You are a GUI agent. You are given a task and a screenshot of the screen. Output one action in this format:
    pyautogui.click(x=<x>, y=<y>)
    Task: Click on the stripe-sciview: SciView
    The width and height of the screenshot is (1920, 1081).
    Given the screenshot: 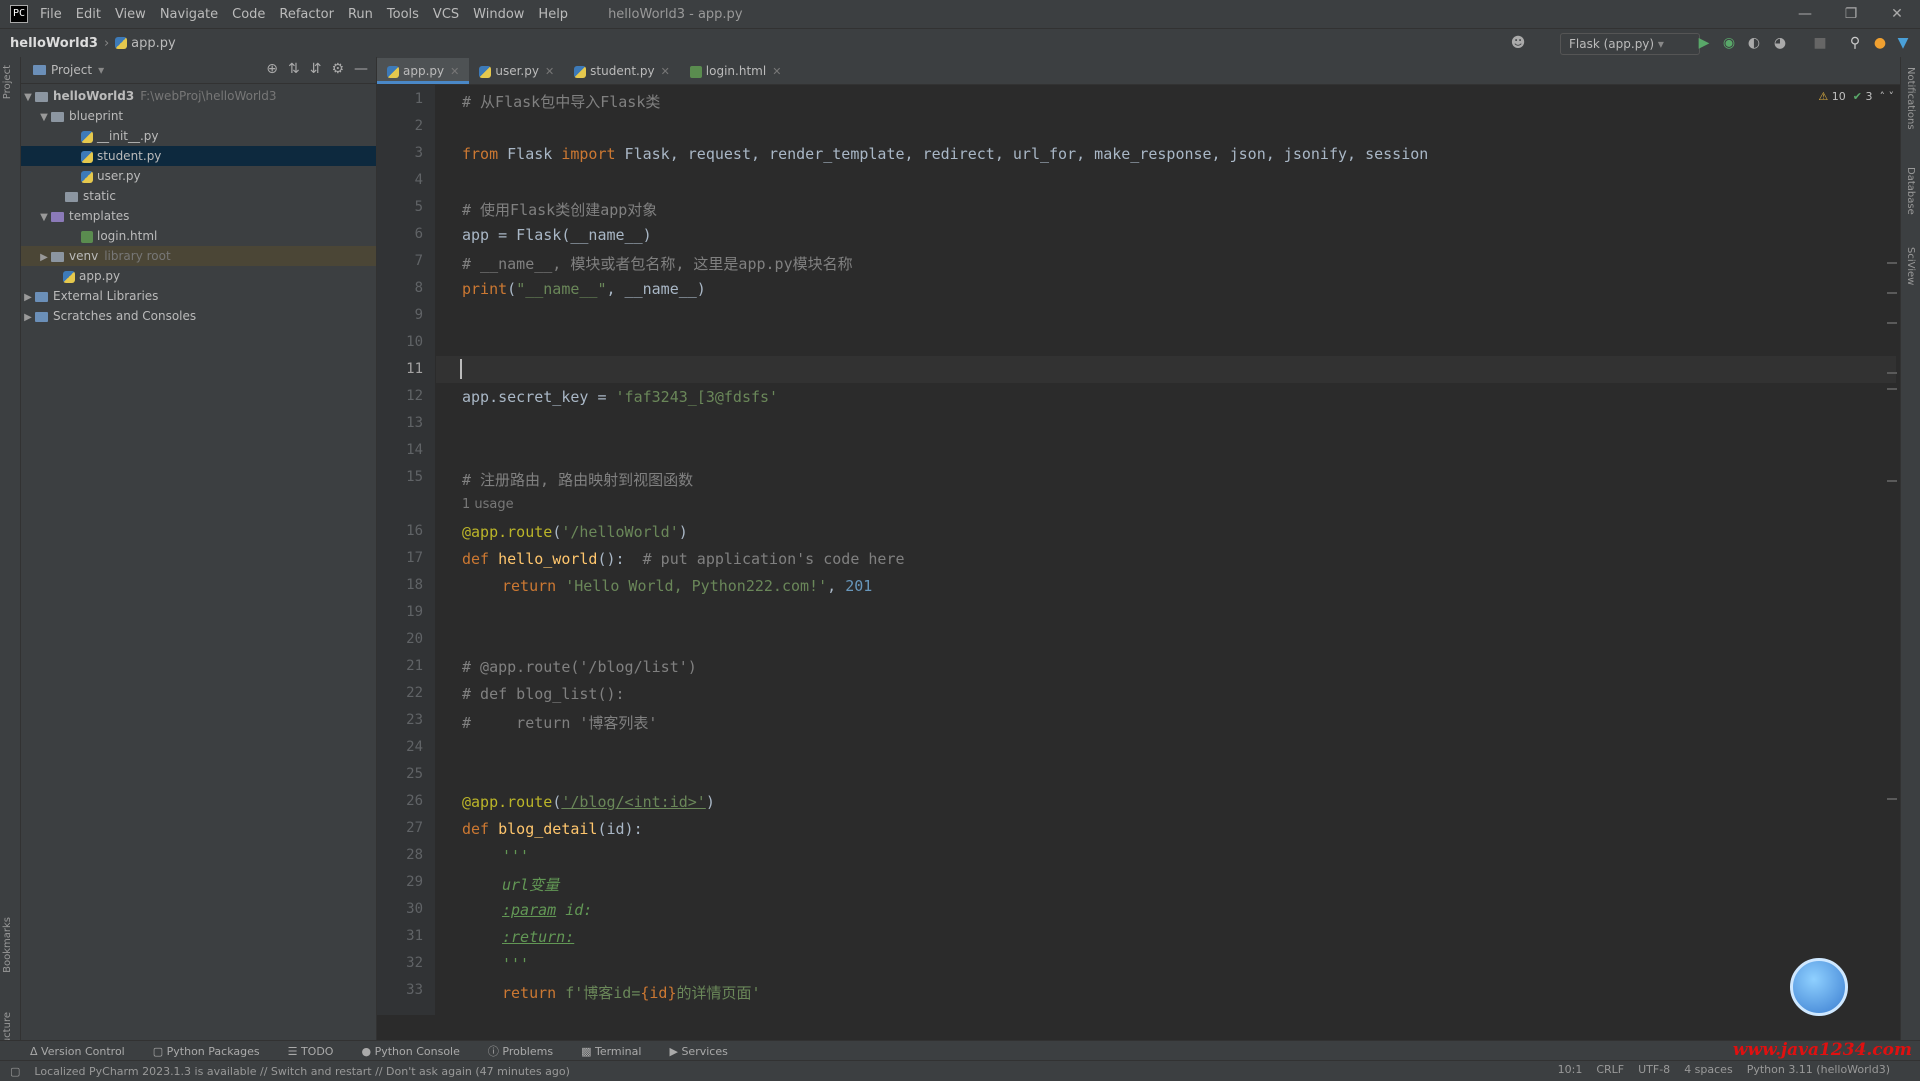 What is the action you would take?
    pyautogui.click(x=1910, y=266)
    